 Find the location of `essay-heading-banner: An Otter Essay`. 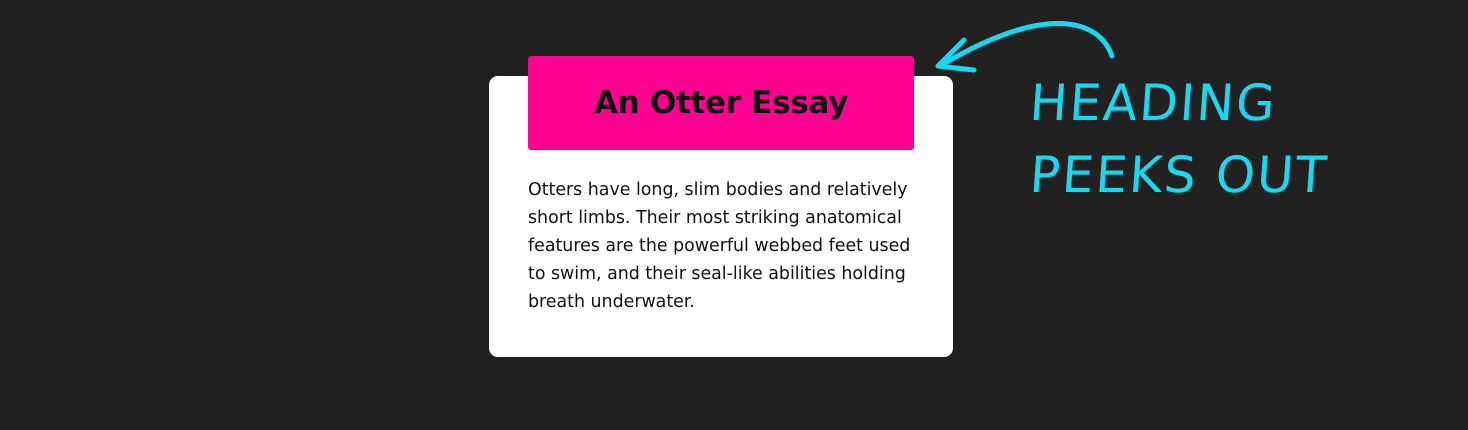

essay-heading-banner: An Otter Essay is located at coordinates (721, 103).